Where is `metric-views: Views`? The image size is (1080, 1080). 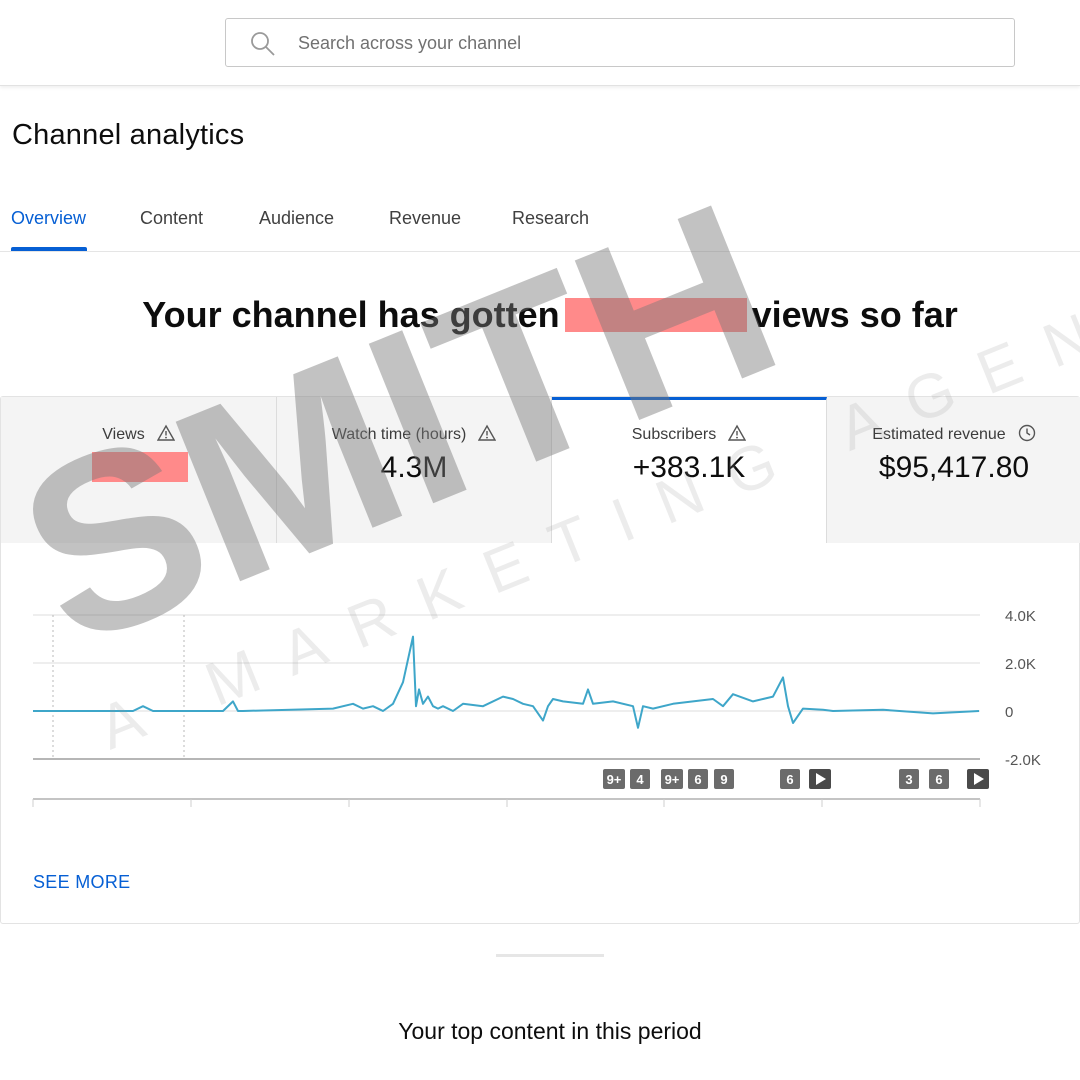 metric-views: Views is located at coordinates (139, 470).